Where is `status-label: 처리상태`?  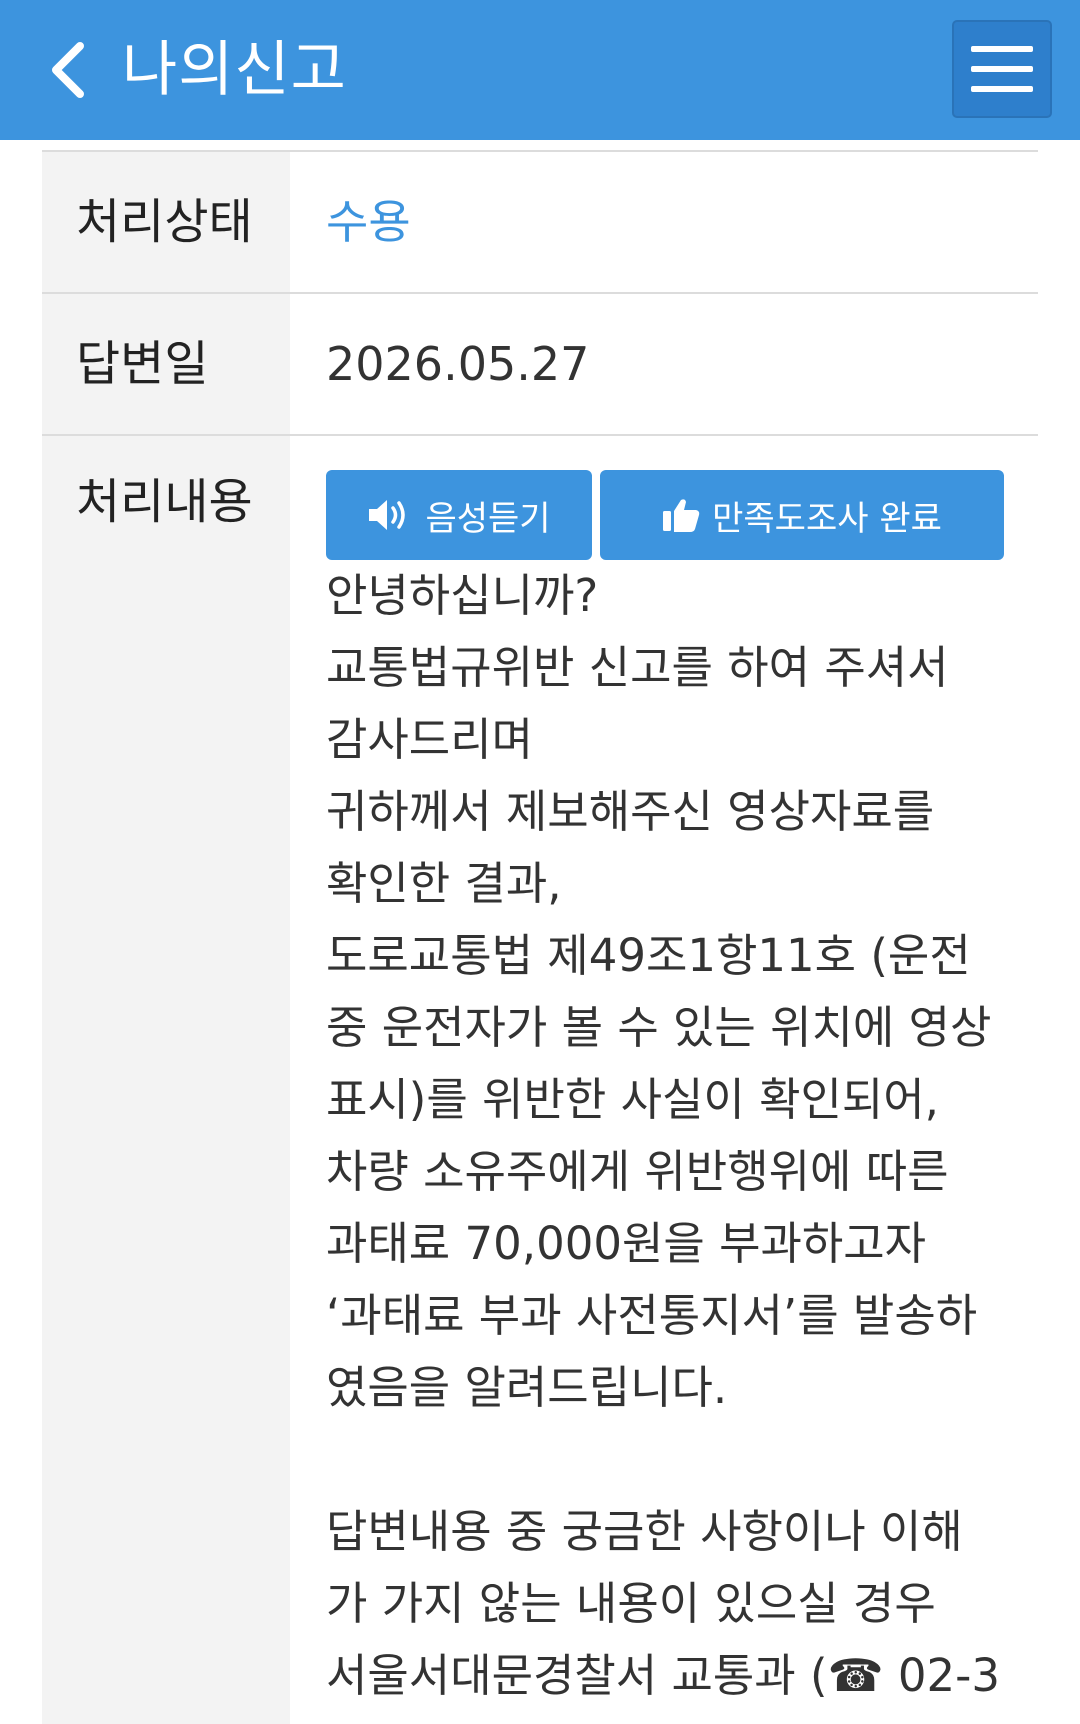 status-label: 처리상태 is located at coordinates (164, 222).